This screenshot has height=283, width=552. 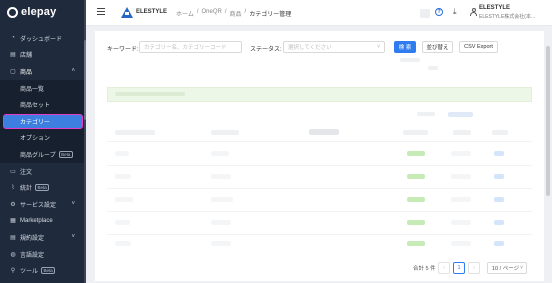 What do you see at coordinates (42, 187) in the screenshot?
I see `sidebar-item-stats: ⌇ 統計 Beta` at bounding box center [42, 187].